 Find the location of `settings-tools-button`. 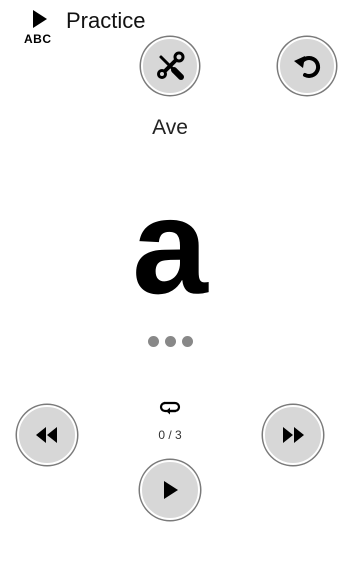

settings-tools-button is located at coordinates (170, 66).